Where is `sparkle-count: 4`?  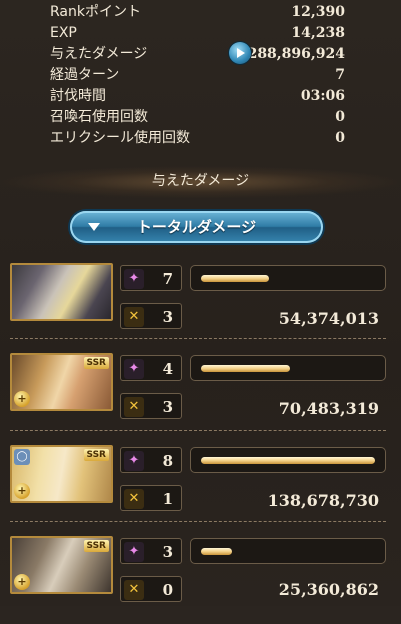
sparkle-count: 4 is located at coordinates (167, 369).